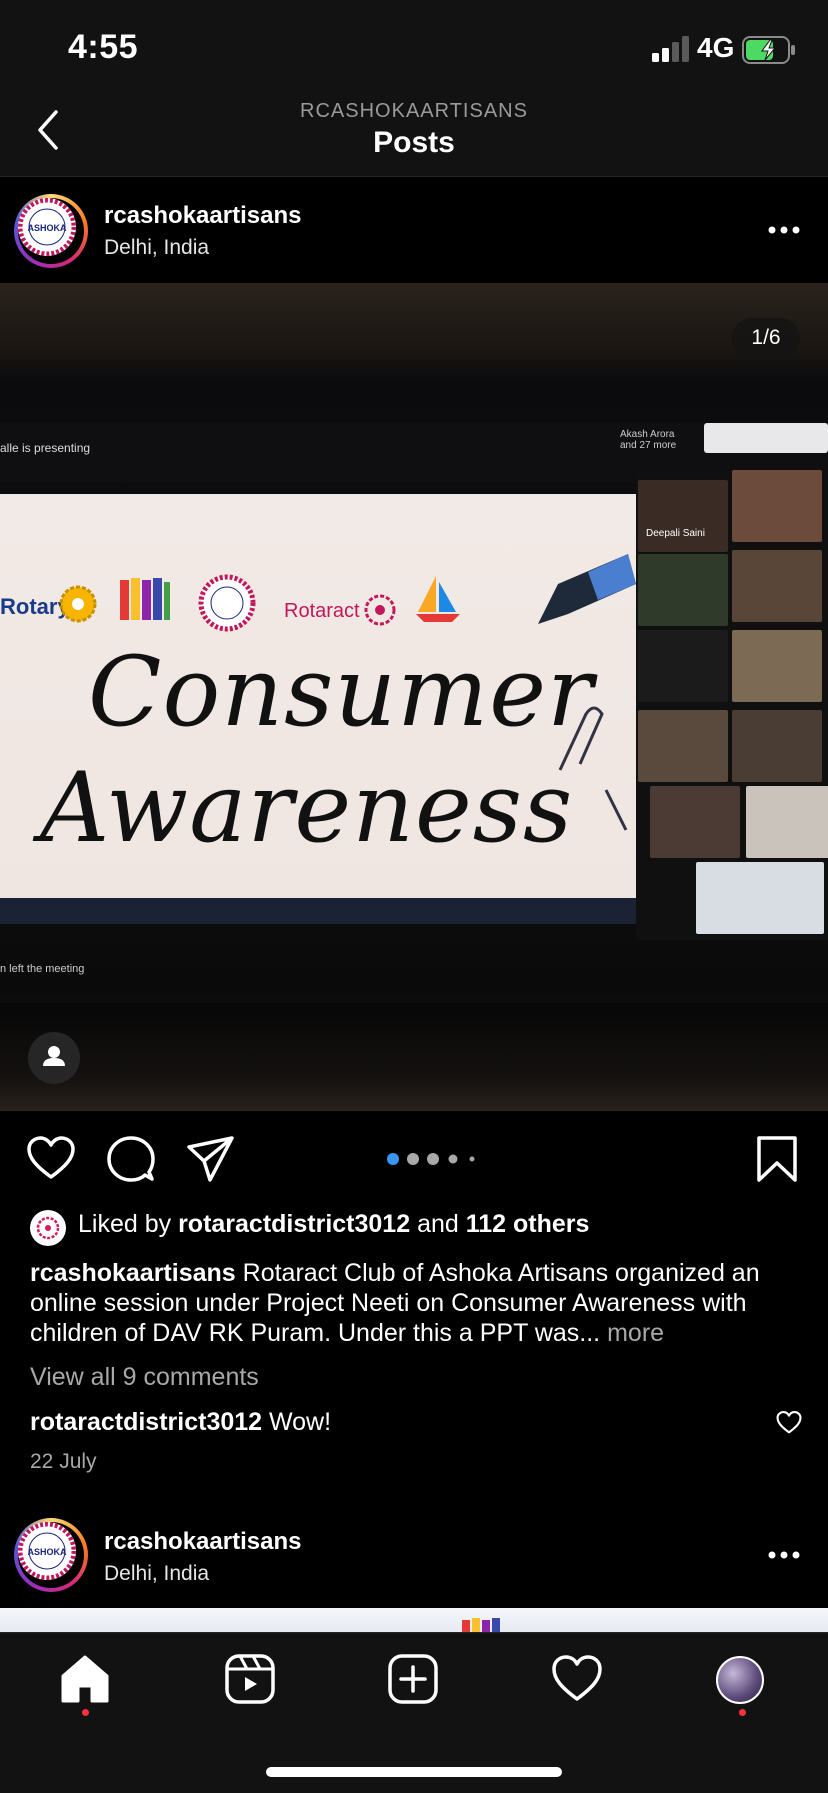 This screenshot has width=828, height=1793. Describe the element at coordinates (341, 692) in the screenshot. I see `slide-title-line1: Consumer` at that location.